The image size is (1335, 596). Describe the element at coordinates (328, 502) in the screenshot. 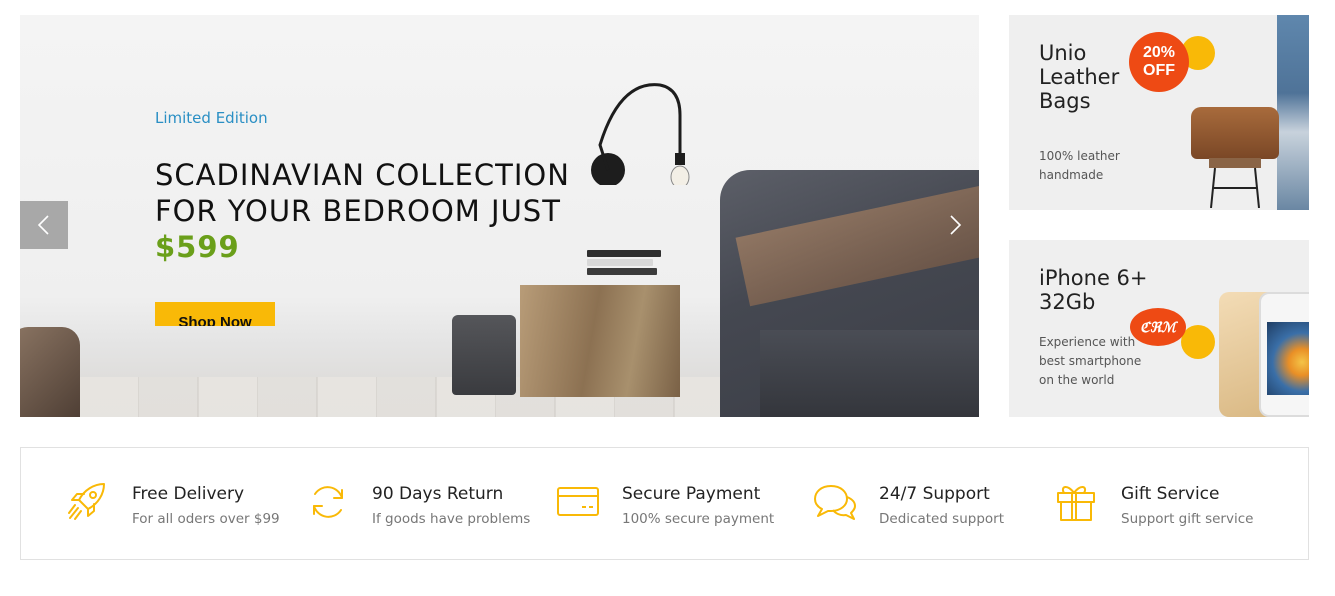

I see `refresh-icon` at that location.